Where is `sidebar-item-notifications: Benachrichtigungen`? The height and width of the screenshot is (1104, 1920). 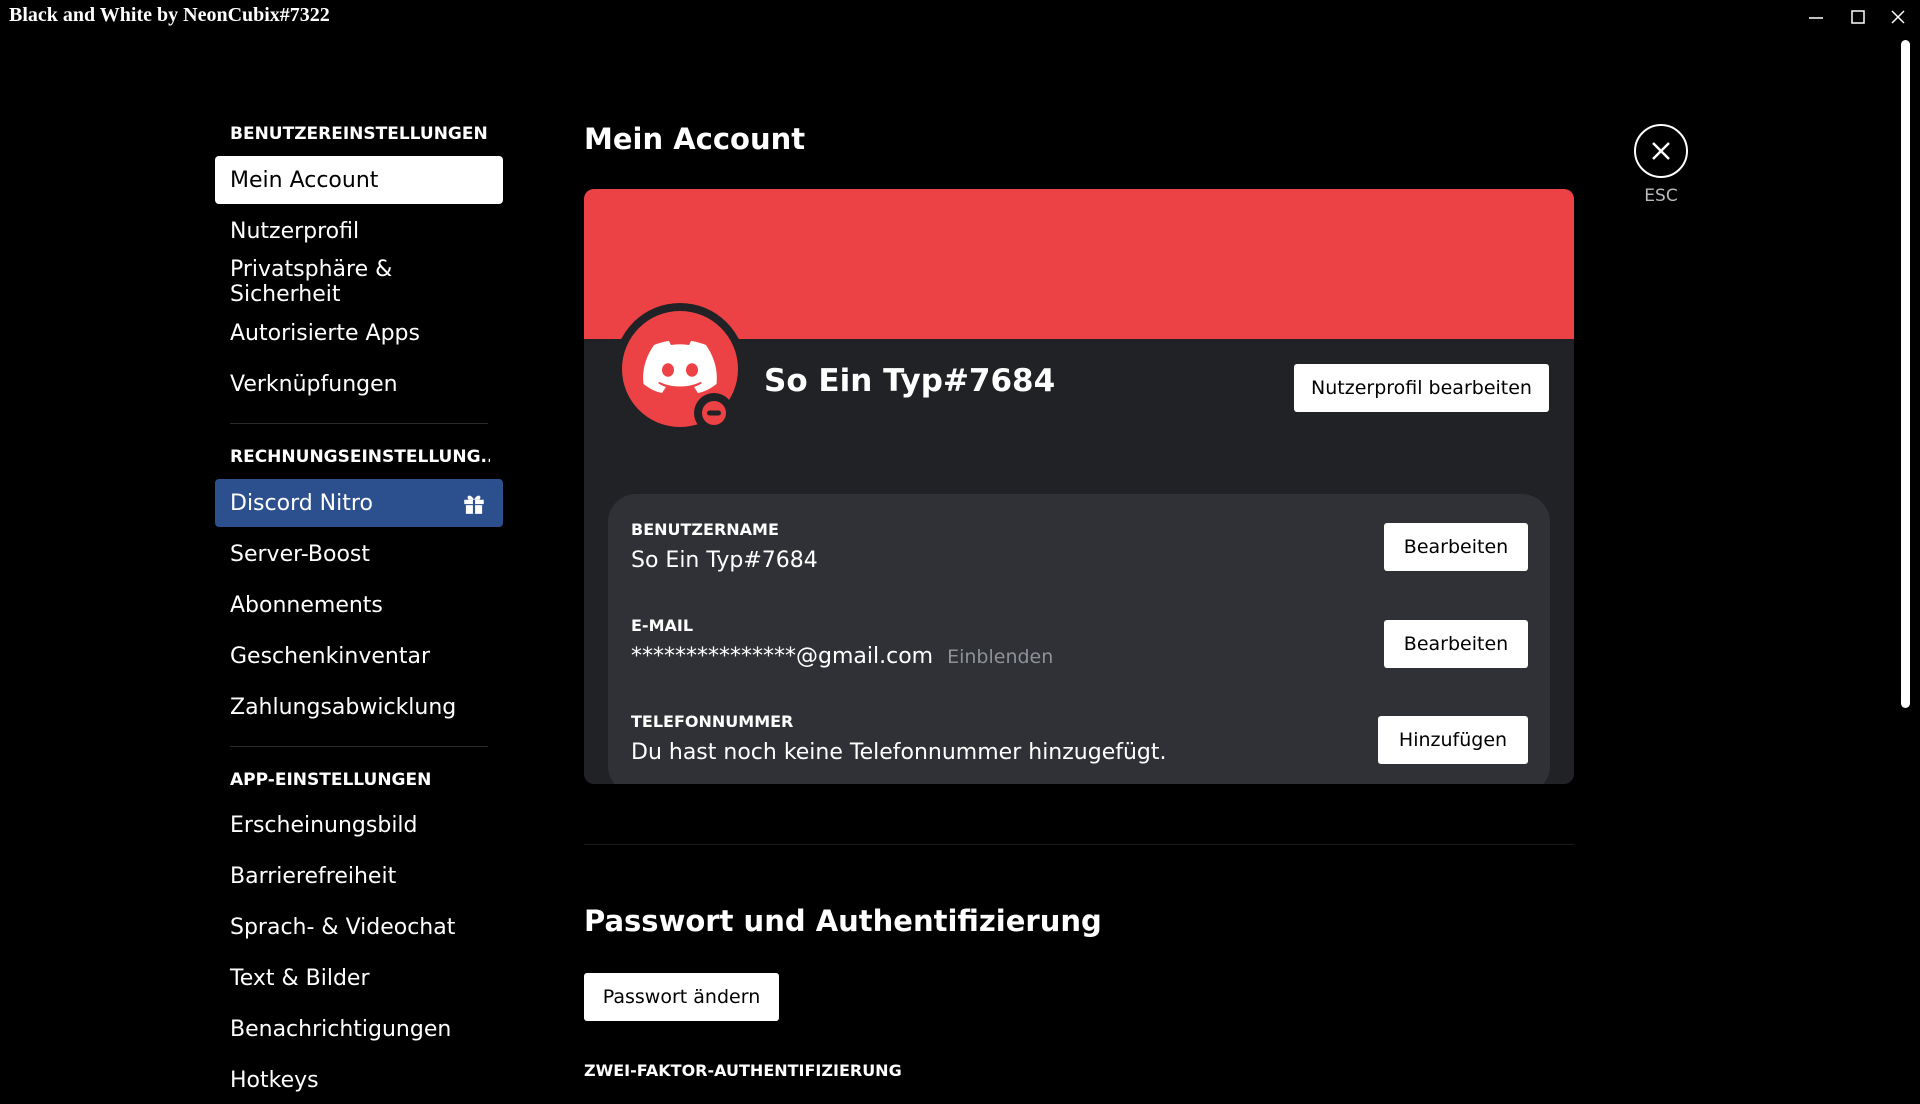
sidebar-item-notifications: Benachrichtigungen is located at coordinates (359, 1029).